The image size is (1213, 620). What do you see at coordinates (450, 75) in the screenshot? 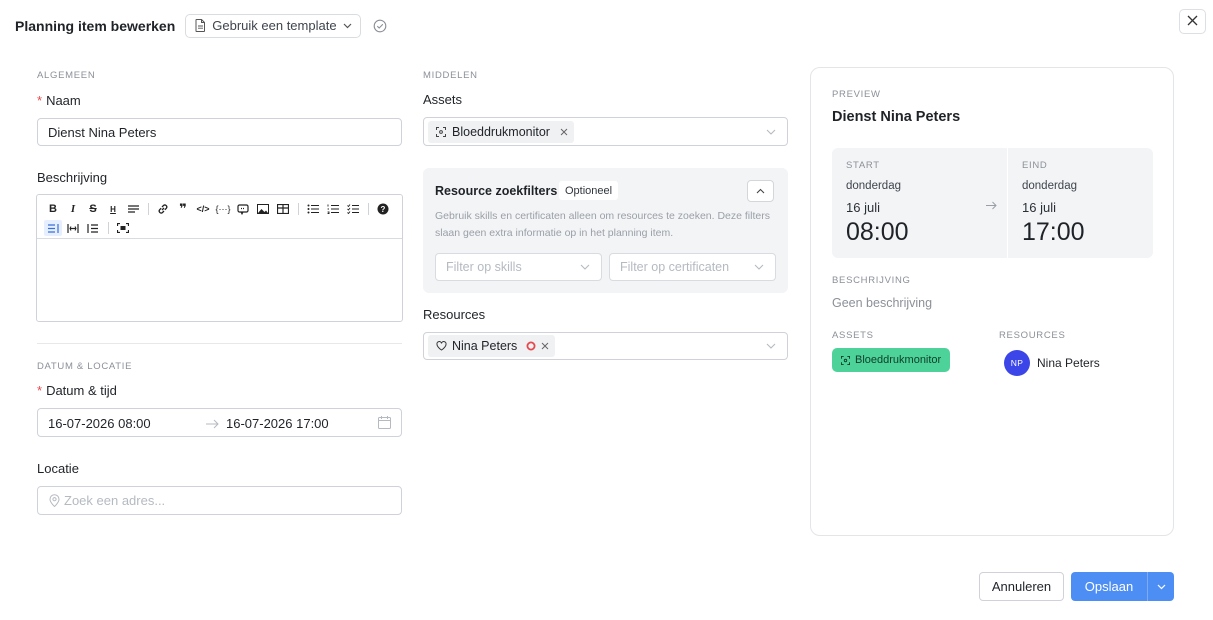
I see `resources-section-label: MIDDELEN` at bounding box center [450, 75].